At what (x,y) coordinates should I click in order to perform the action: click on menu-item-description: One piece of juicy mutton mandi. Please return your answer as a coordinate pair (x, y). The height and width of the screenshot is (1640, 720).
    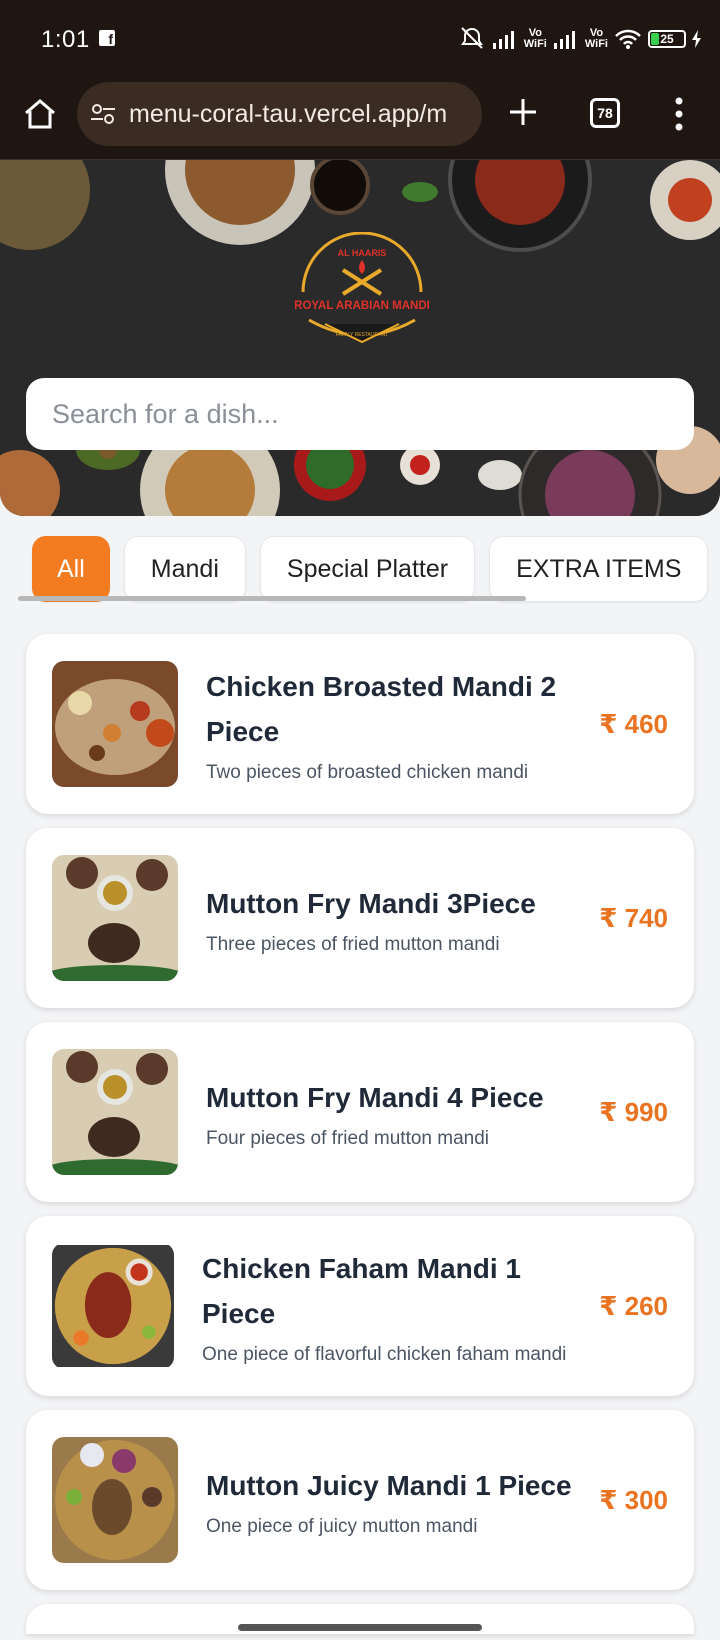
    Looking at the image, I should click on (342, 1526).